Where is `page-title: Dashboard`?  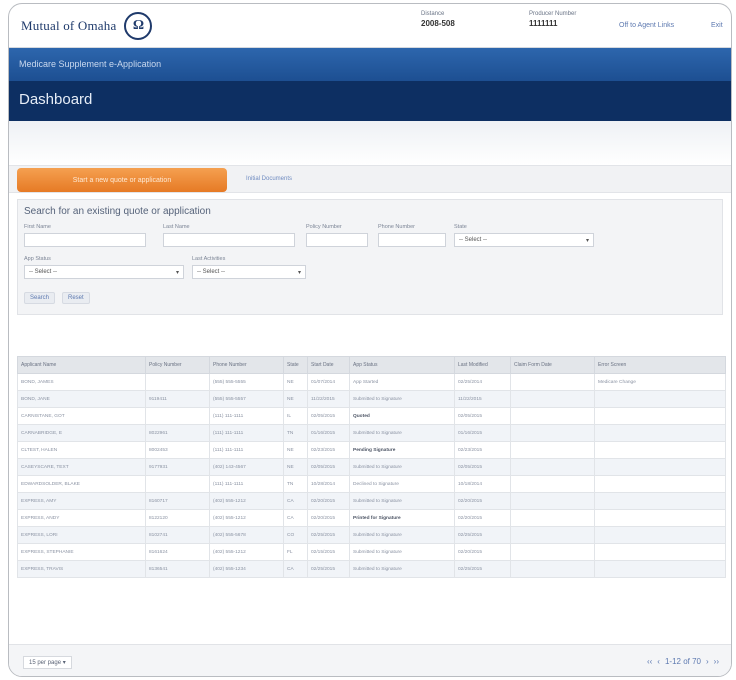 page-title: Dashboard is located at coordinates (56, 99).